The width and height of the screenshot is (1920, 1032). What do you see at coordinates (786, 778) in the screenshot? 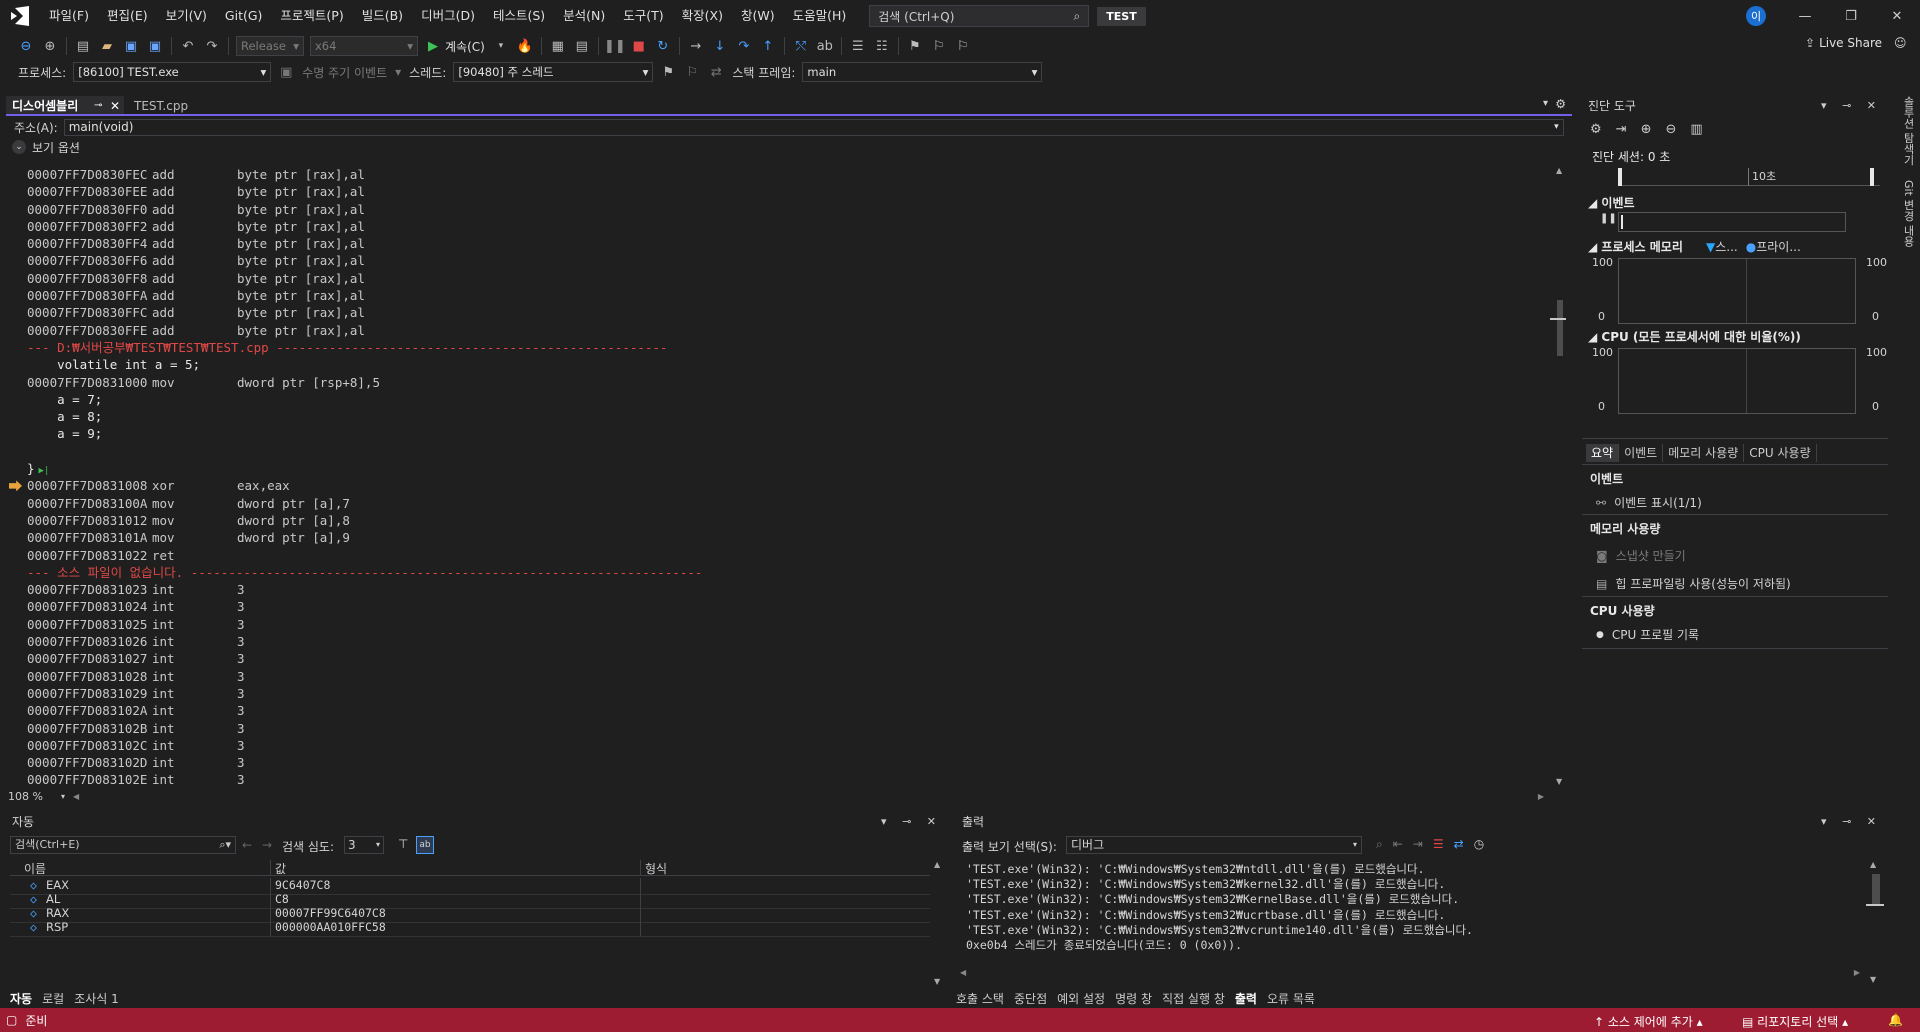
I see `asm-line: 00007FF7D083102E int 3` at bounding box center [786, 778].